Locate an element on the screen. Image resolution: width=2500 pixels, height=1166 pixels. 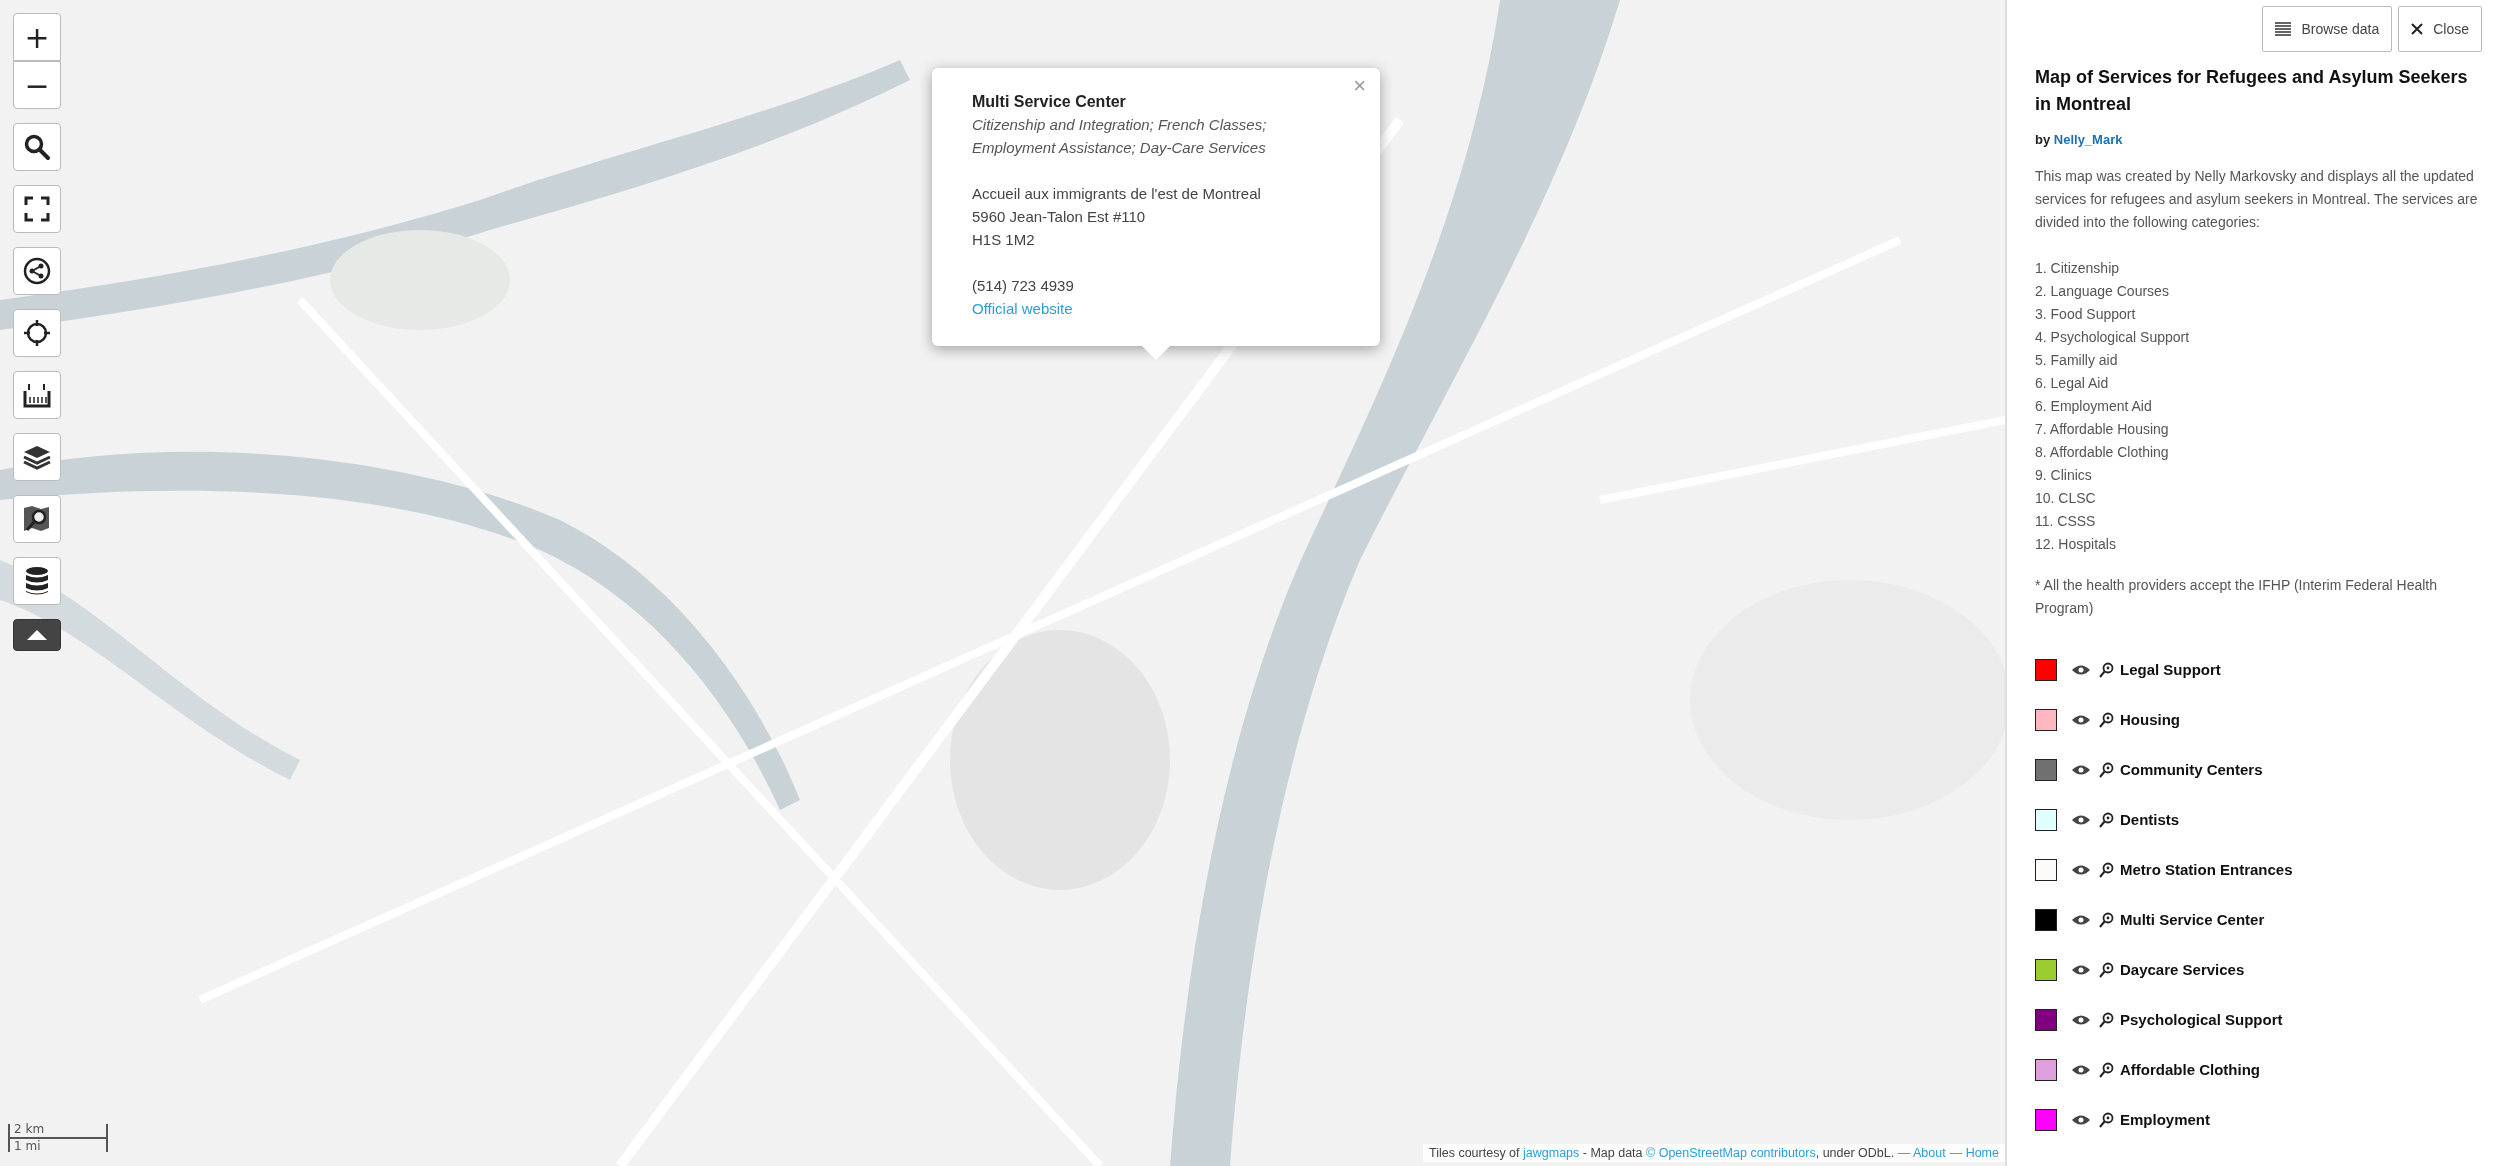
share-button is located at coordinates (37, 271).